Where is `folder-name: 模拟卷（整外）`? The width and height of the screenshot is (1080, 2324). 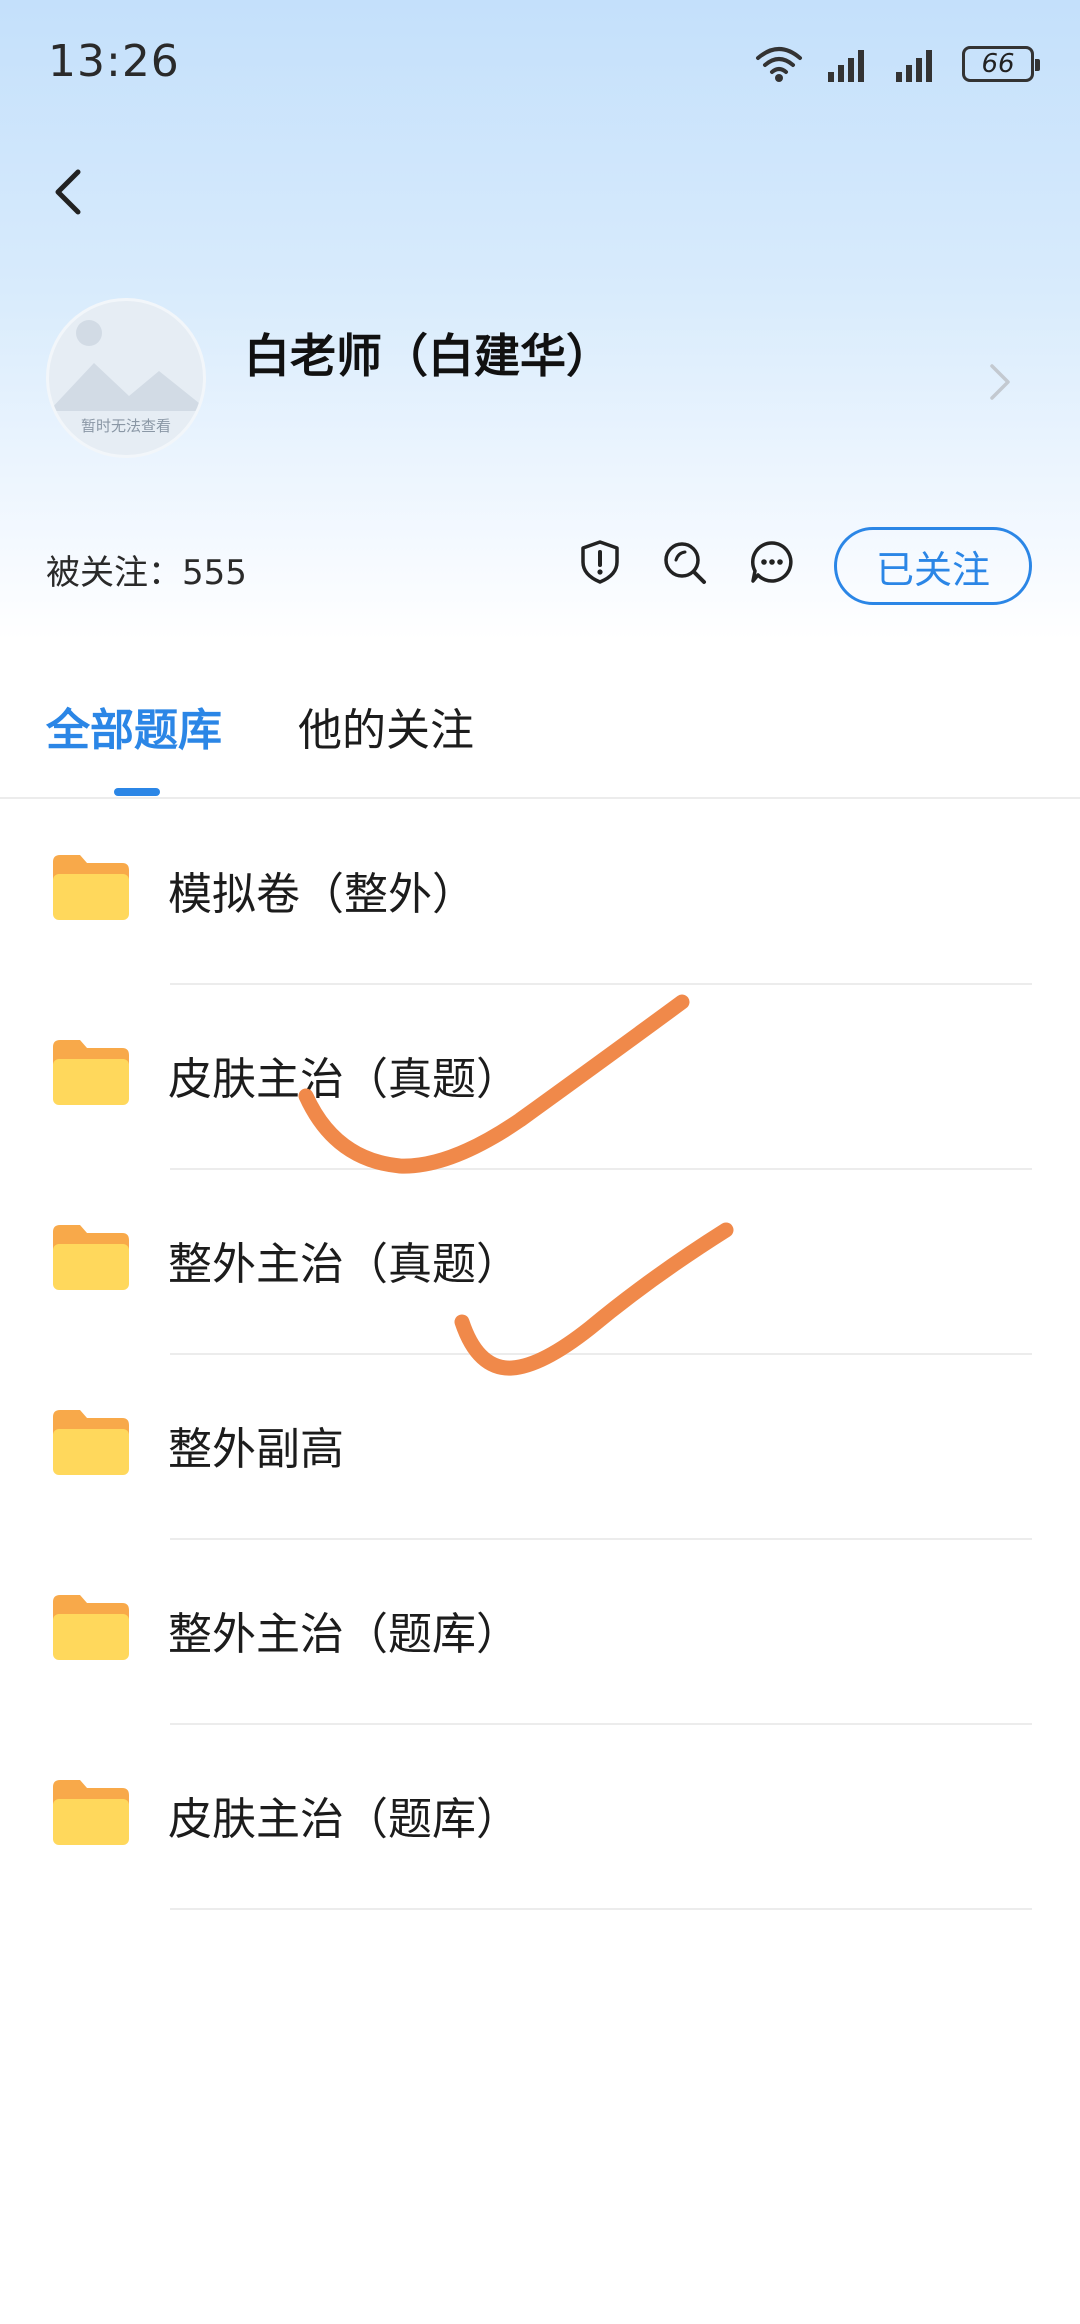 folder-name: 模拟卷（整外） is located at coordinates (322, 894).